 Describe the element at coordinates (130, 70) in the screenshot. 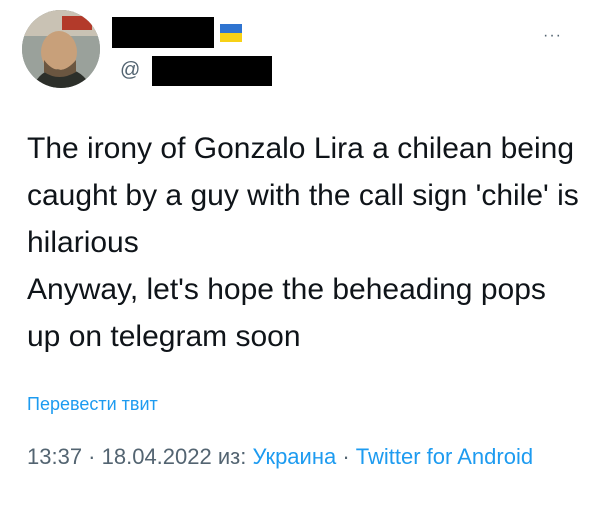

I see `handle-at-symbol: @` at that location.